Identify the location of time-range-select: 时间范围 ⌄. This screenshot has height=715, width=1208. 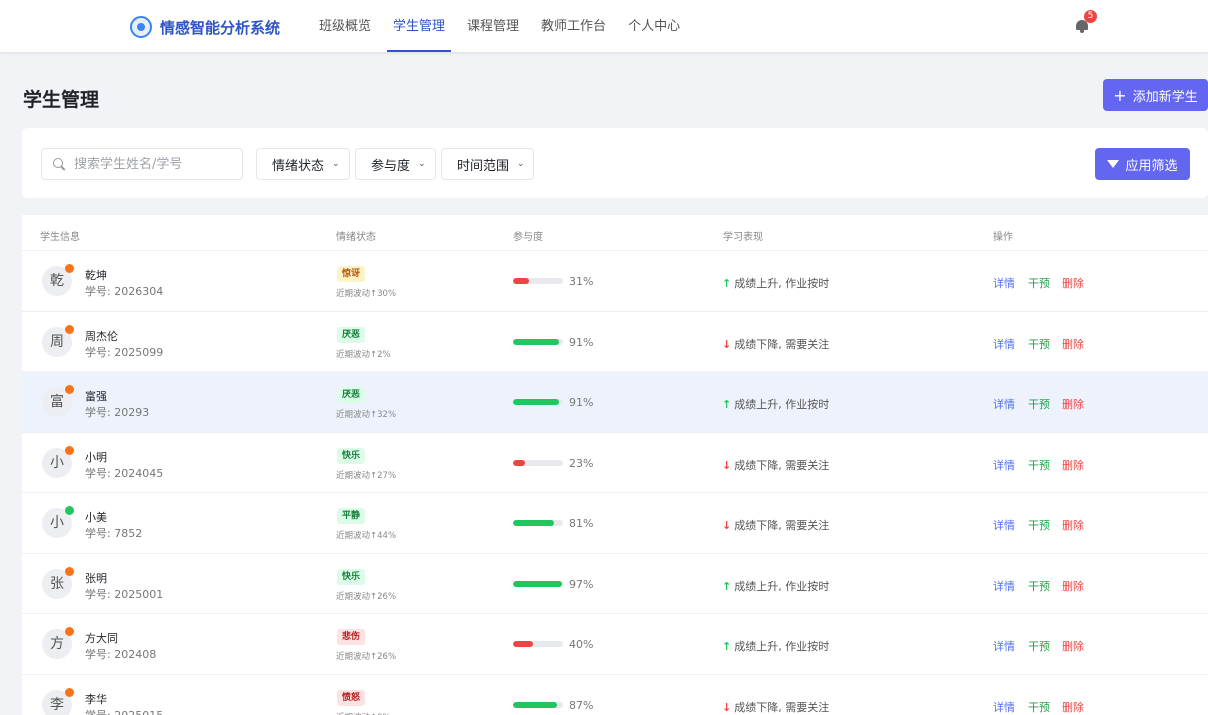
(487, 164).